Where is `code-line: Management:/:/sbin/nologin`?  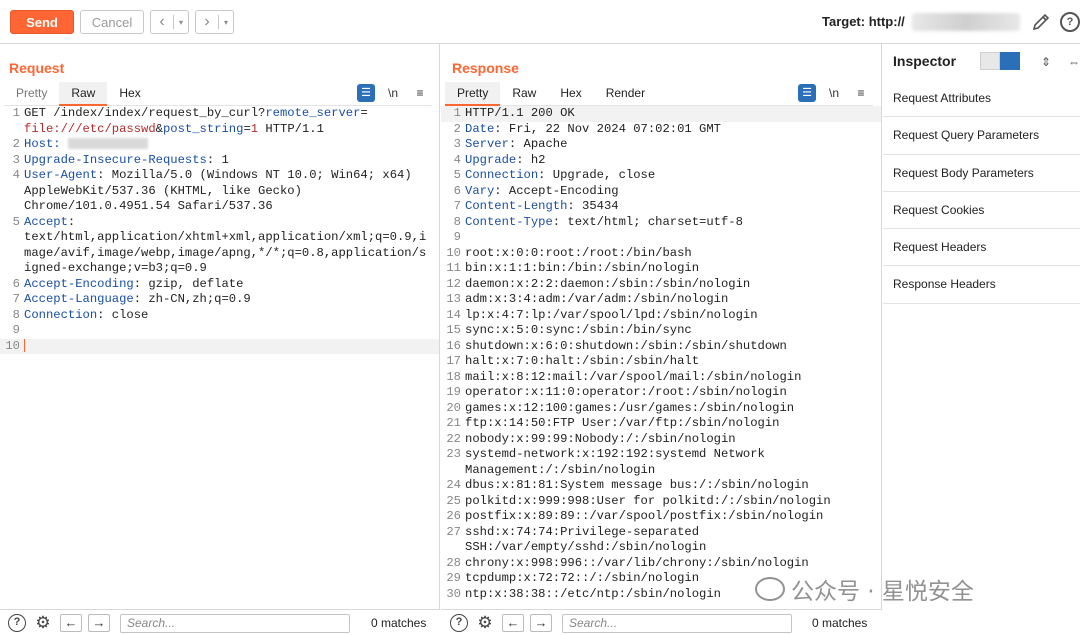
code-line: Management:/:/sbin/nologin is located at coordinates (661, 471).